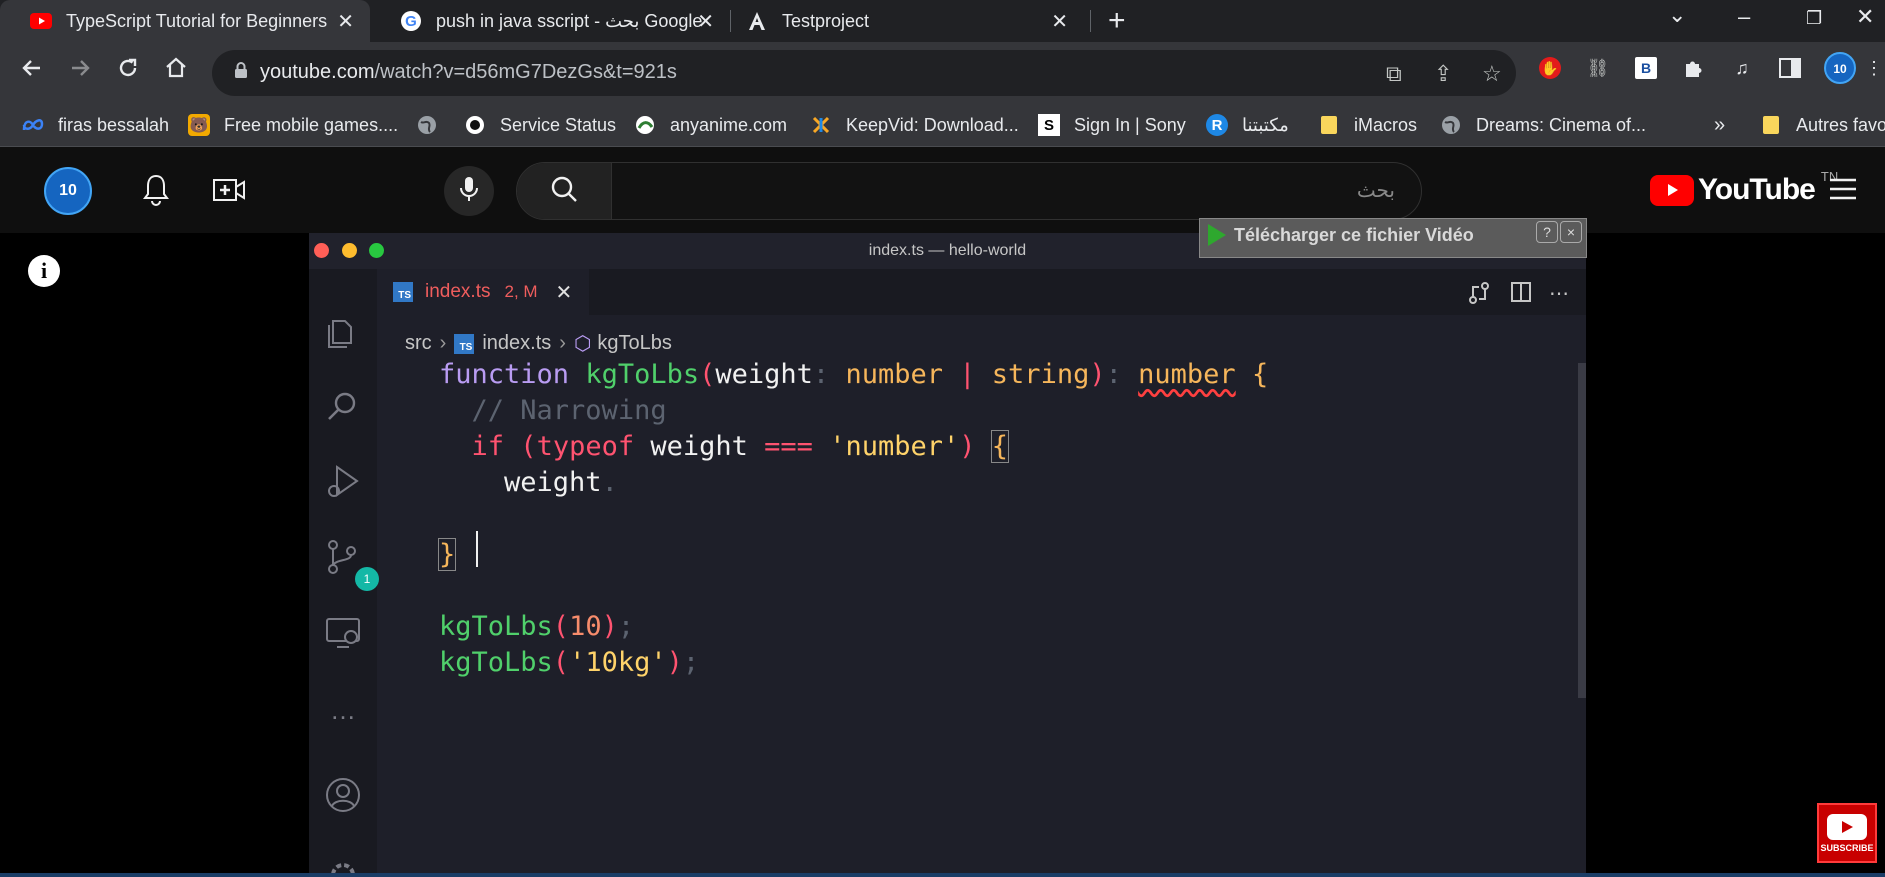 The width and height of the screenshot is (1885, 877). What do you see at coordinates (1217, 125) in the screenshot?
I see `library-icon: R` at bounding box center [1217, 125].